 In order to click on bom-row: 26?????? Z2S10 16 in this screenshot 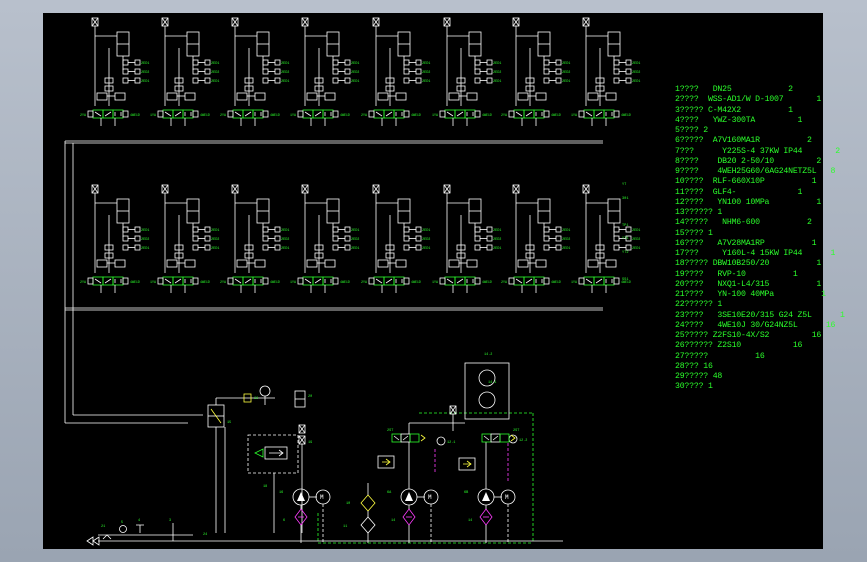, I will do `click(750, 346)`.